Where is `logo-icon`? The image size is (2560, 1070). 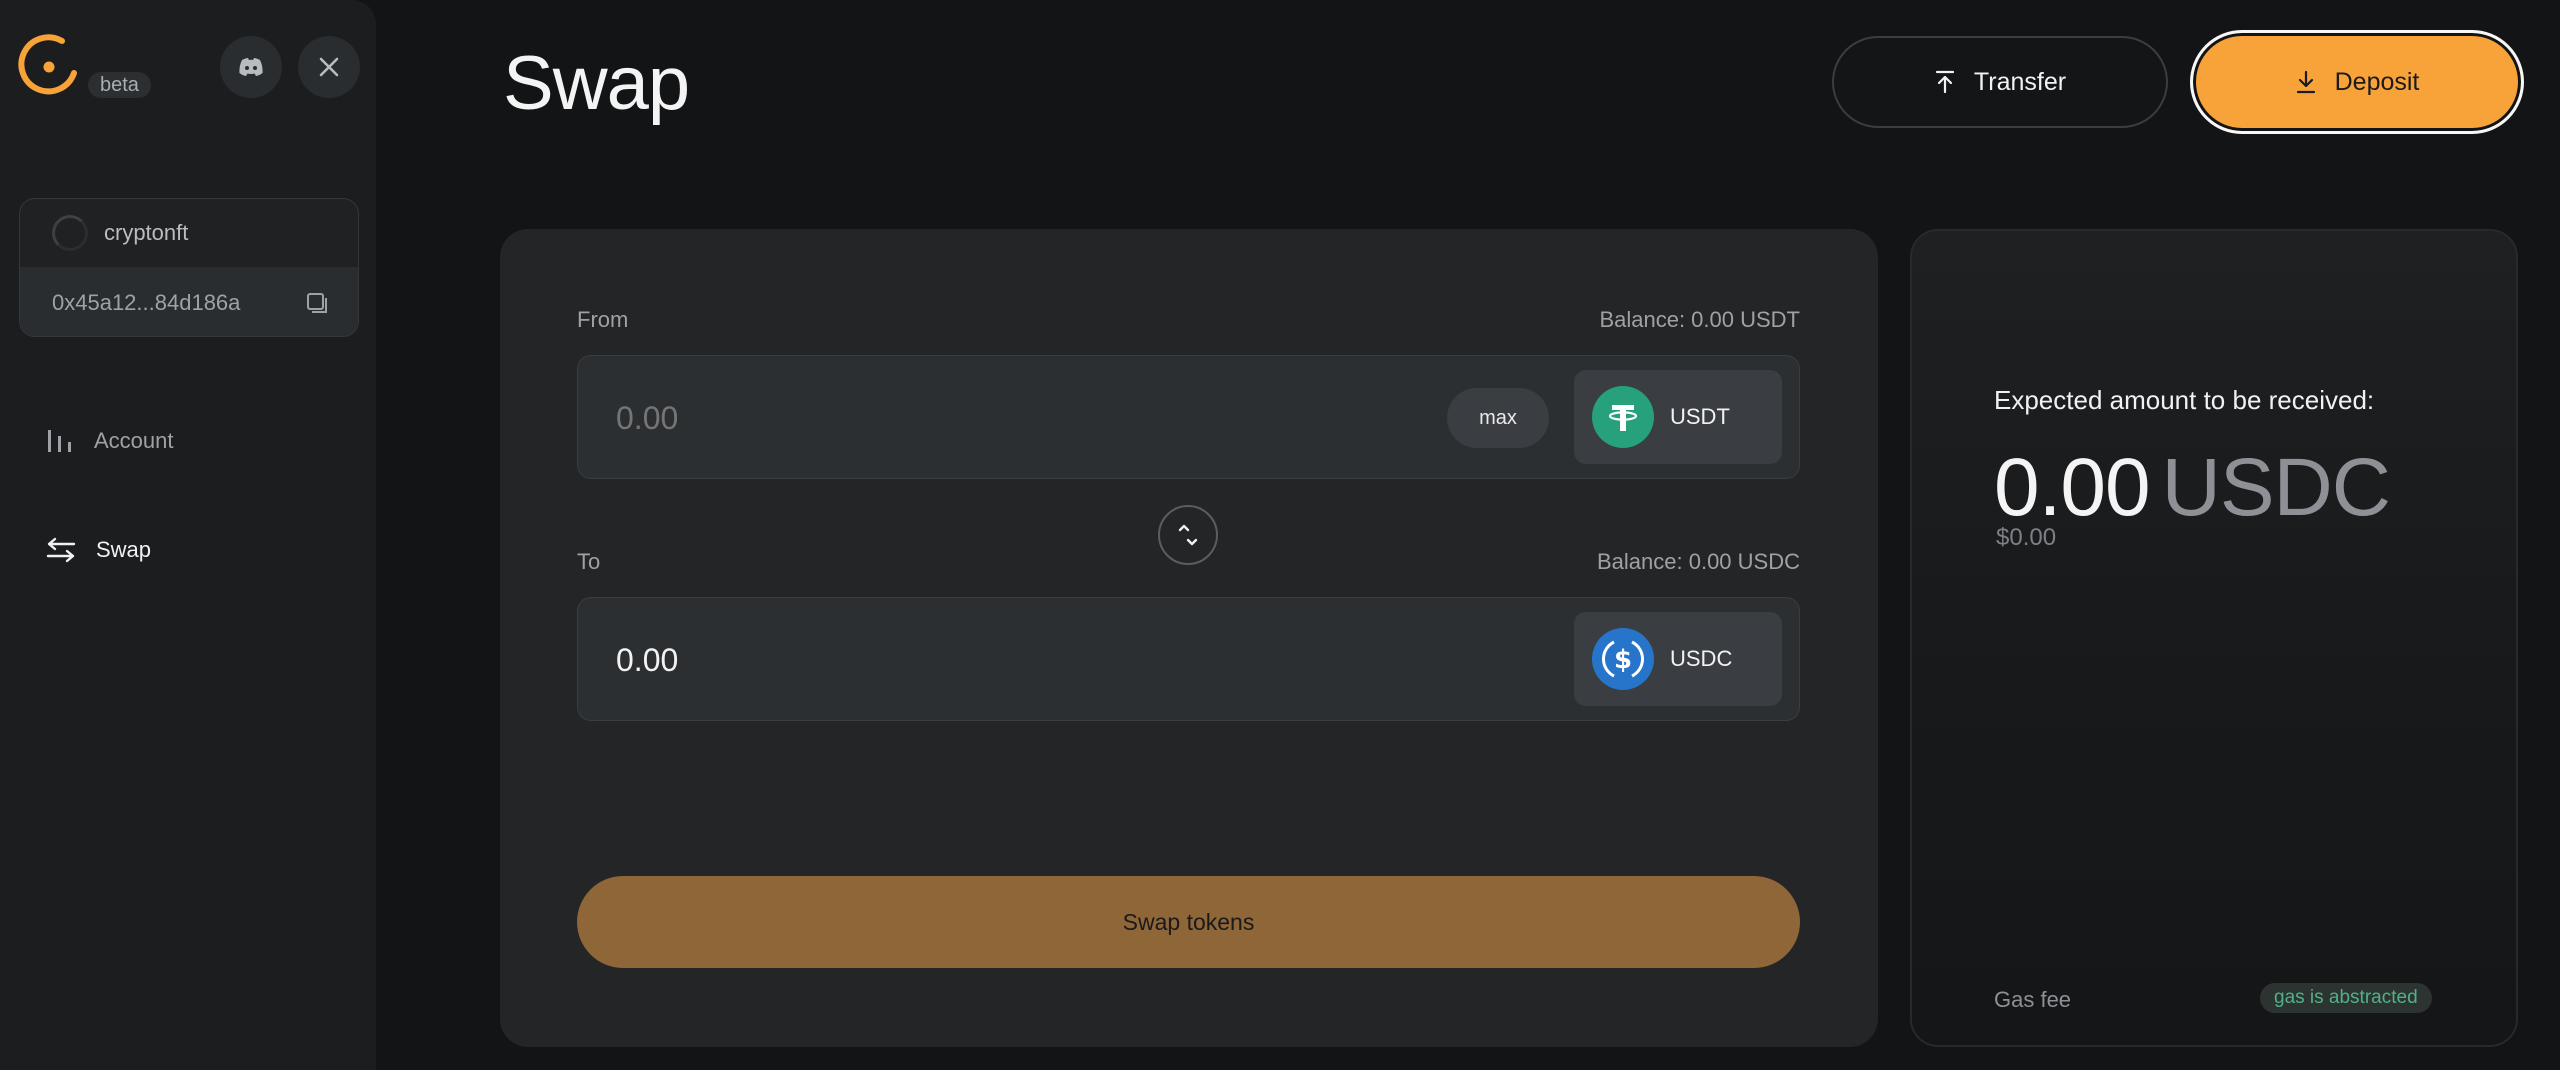
logo-icon is located at coordinates (49, 66).